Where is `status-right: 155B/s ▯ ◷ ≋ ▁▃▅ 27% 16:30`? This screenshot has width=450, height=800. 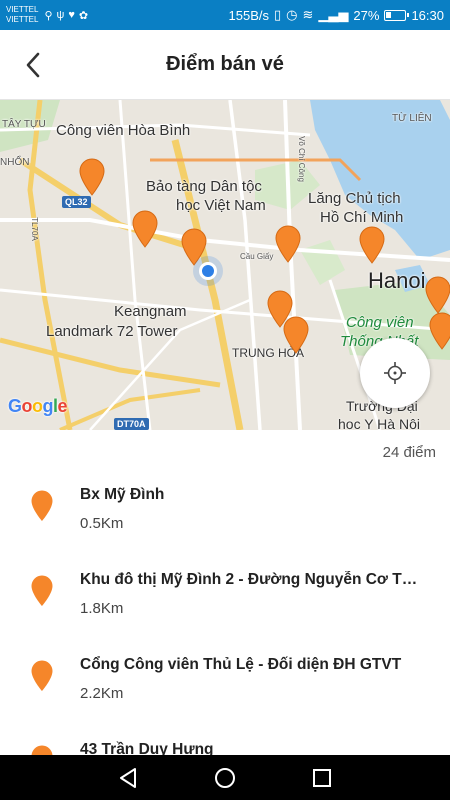 status-right: 155B/s ▯ ◷ ≋ ▁▃▅ 27% 16:30 is located at coordinates (336, 15).